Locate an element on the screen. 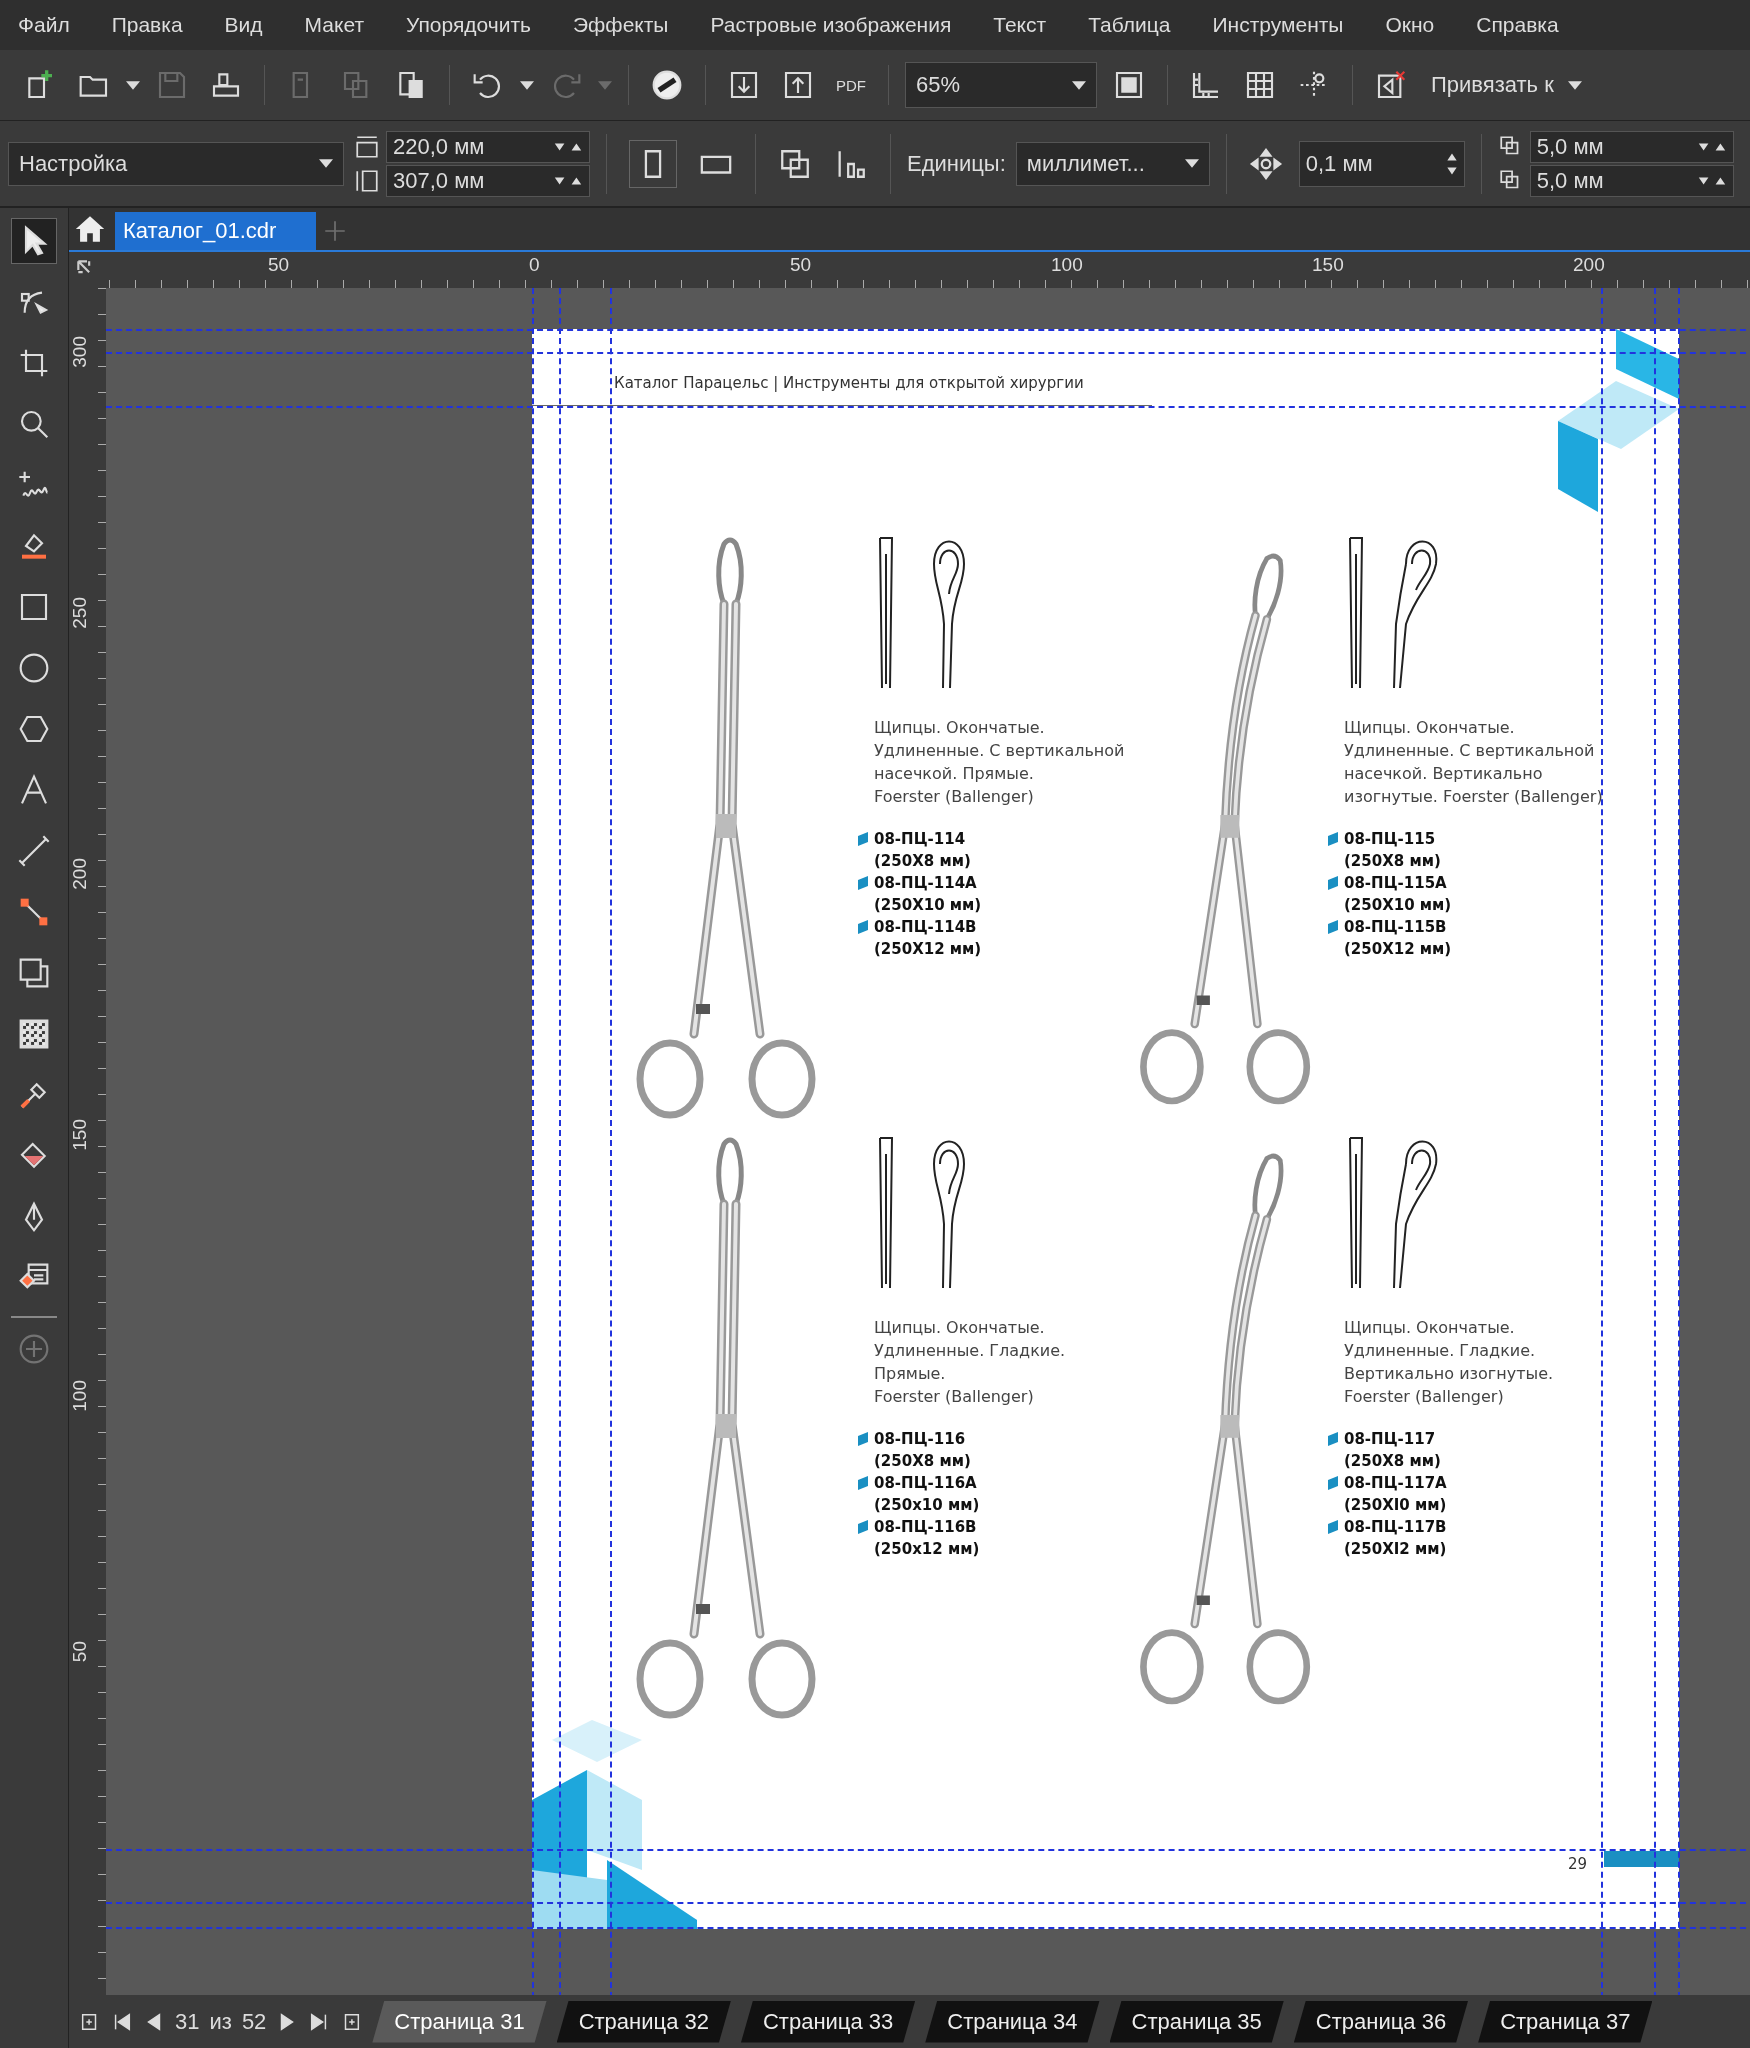  snap-dropdown: Привязать к is located at coordinates (1506, 85).